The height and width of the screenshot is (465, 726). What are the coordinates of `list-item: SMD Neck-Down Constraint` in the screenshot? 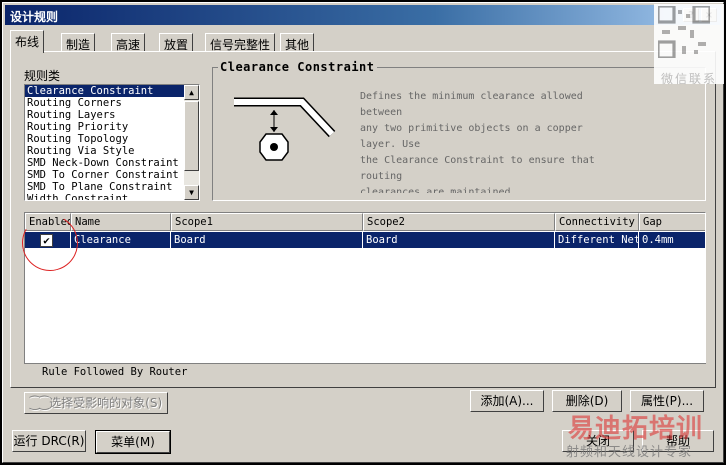 It's located at (105, 163).